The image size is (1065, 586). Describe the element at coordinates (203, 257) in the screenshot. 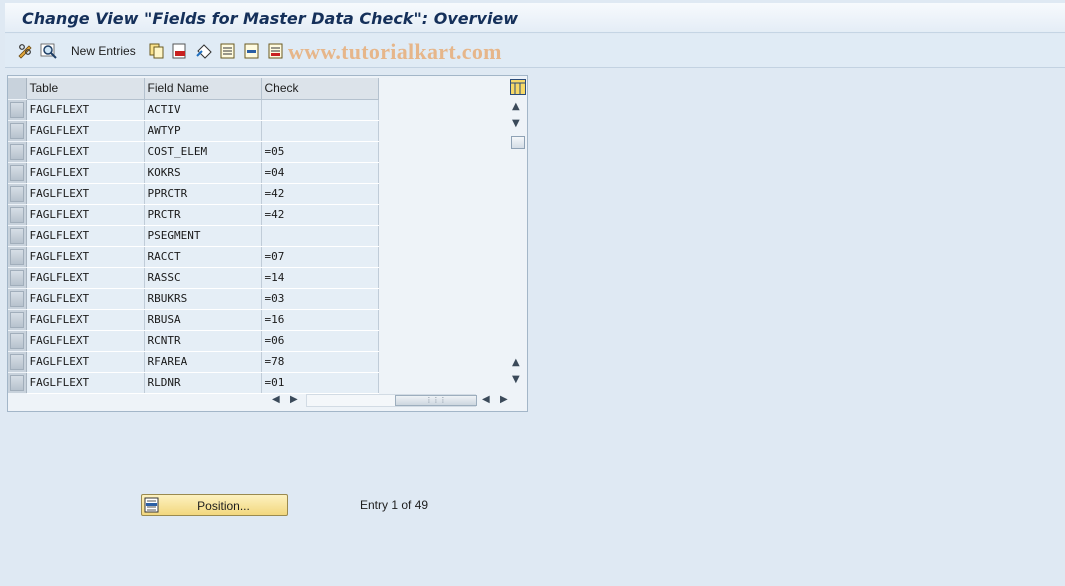

I see `cell-field-name: RACCT` at that location.